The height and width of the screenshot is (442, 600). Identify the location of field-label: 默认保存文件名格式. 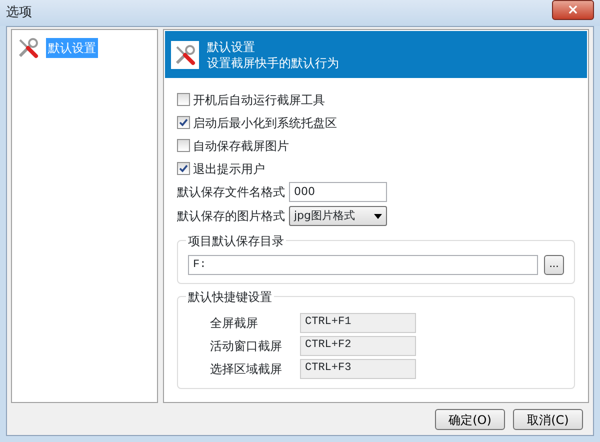
(231, 192).